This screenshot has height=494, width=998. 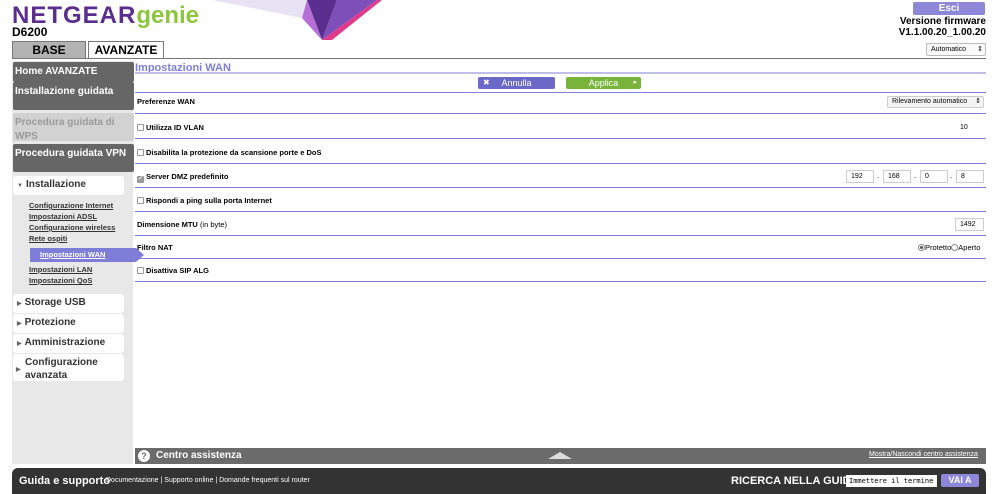 I want to click on brand-suffix: genie, so click(x=168, y=15).